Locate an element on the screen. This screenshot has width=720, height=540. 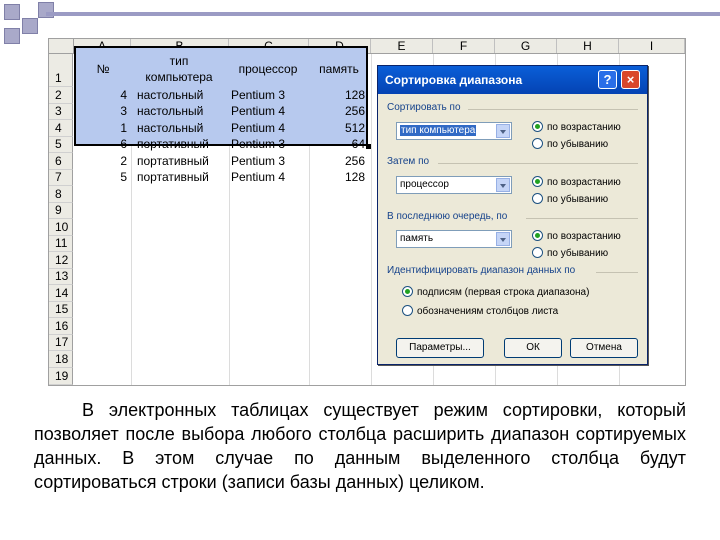
row-header: 5 is located at coordinates (61, 145).